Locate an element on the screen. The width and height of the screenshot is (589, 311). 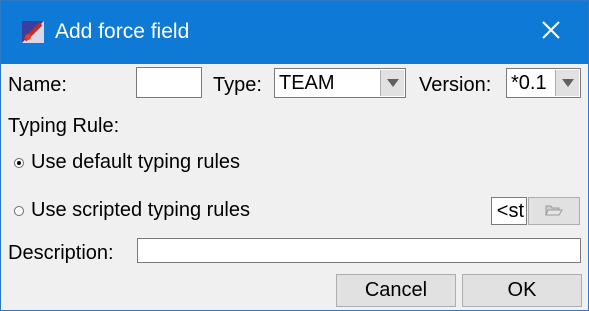
cancel-button: Cancel is located at coordinates (396, 290).